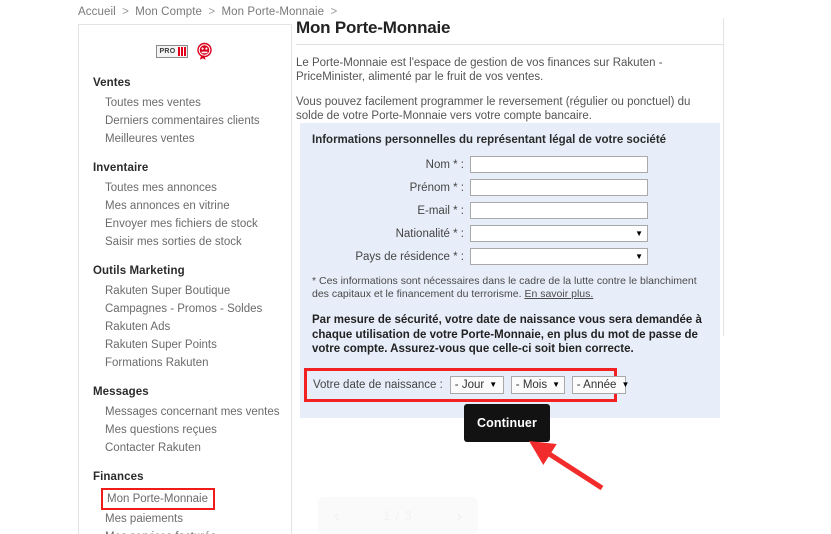  I want to click on field-row-email: E-mail * :, so click(510, 210).